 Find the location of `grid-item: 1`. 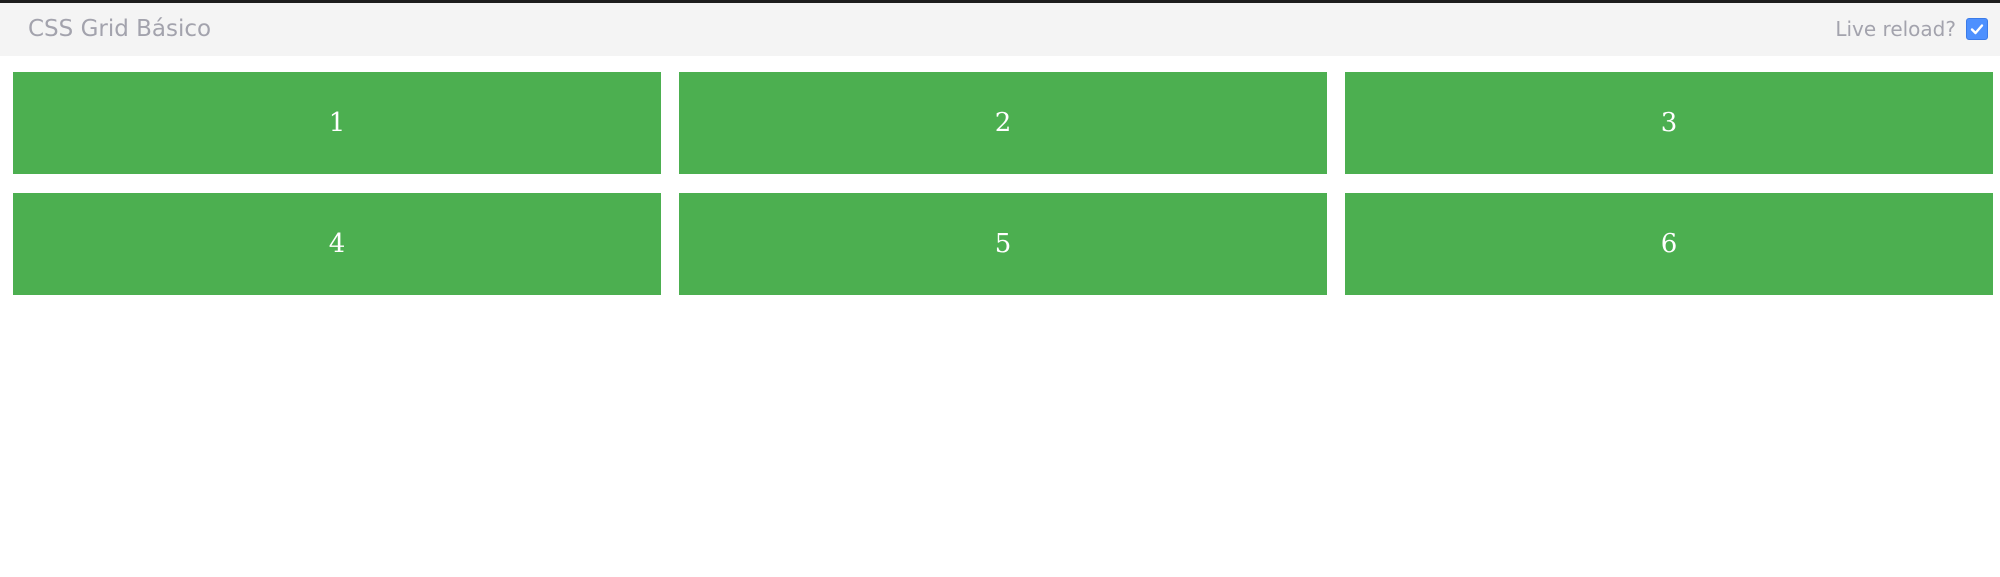

grid-item: 1 is located at coordinates (337, 123).